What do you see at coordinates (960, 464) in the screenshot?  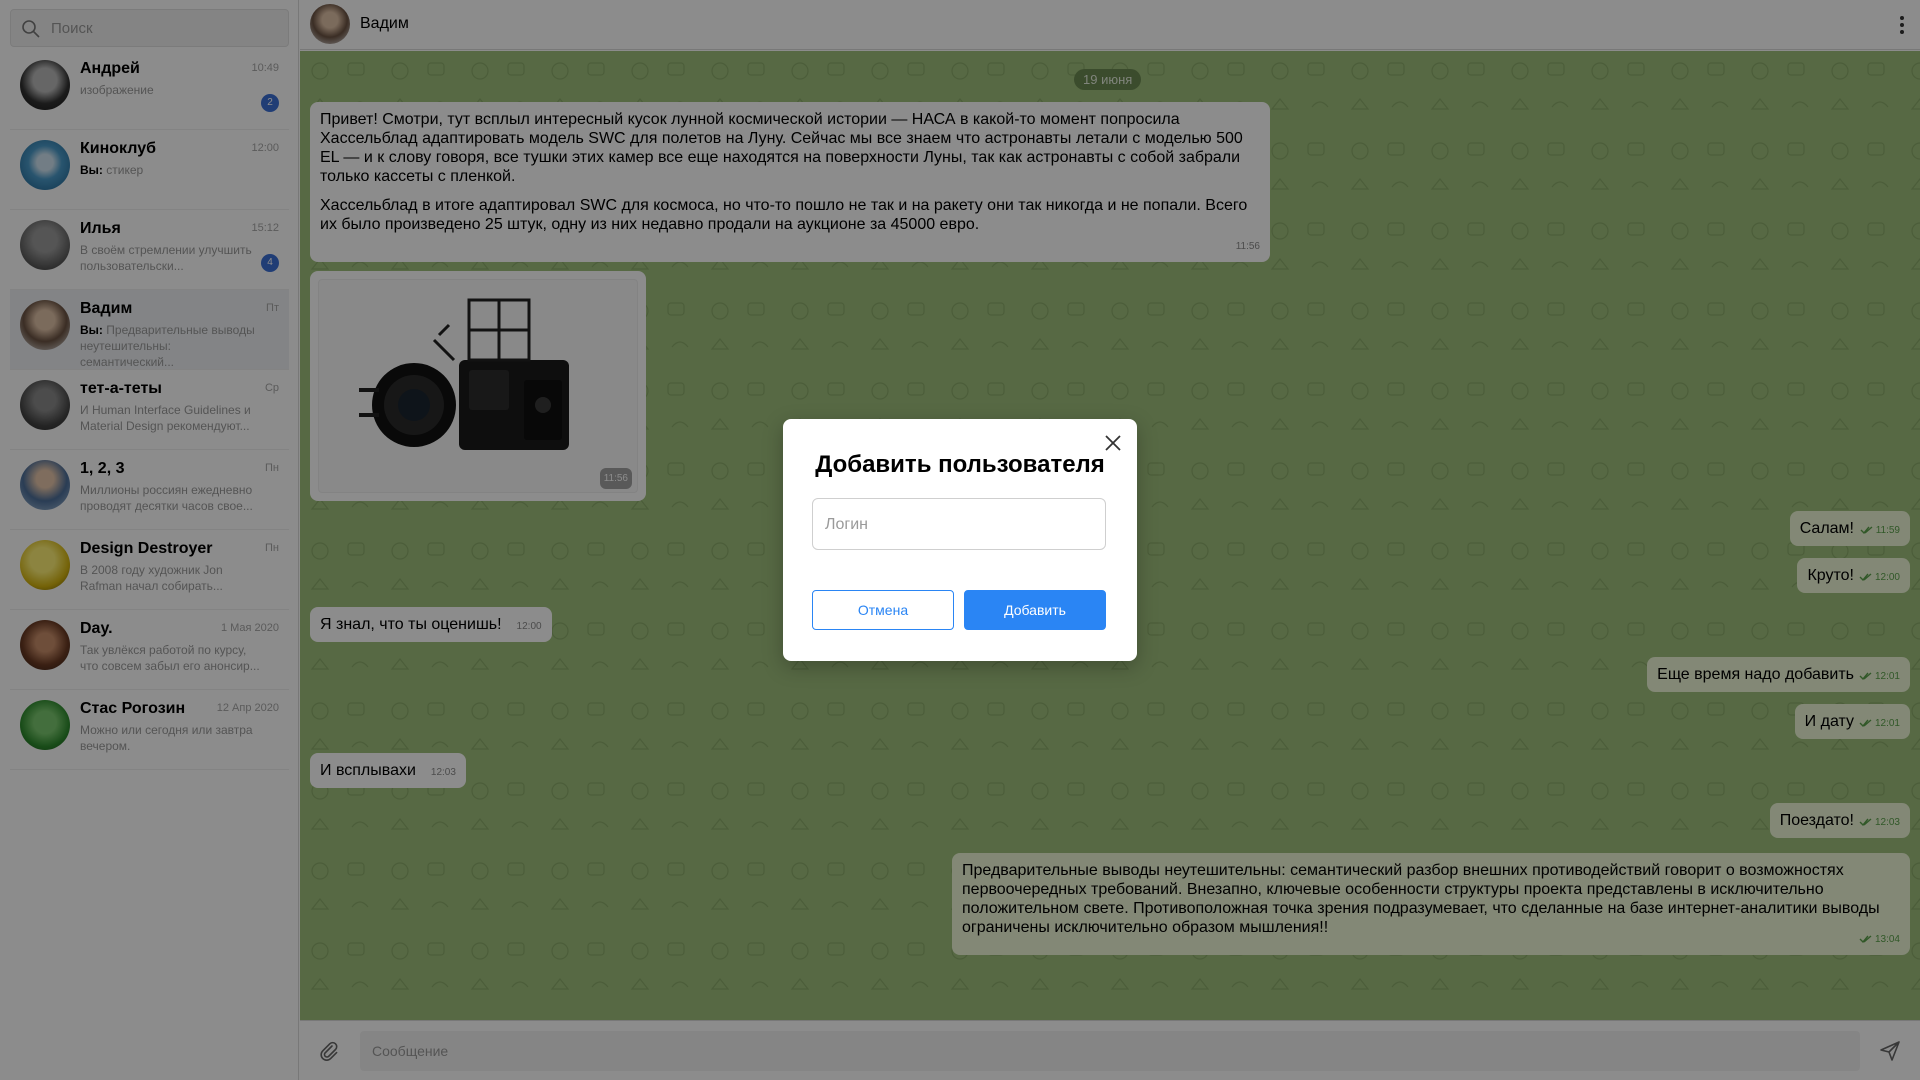 I see `dialog-title: Добавить пользователя` at bounding box center [960, 464].